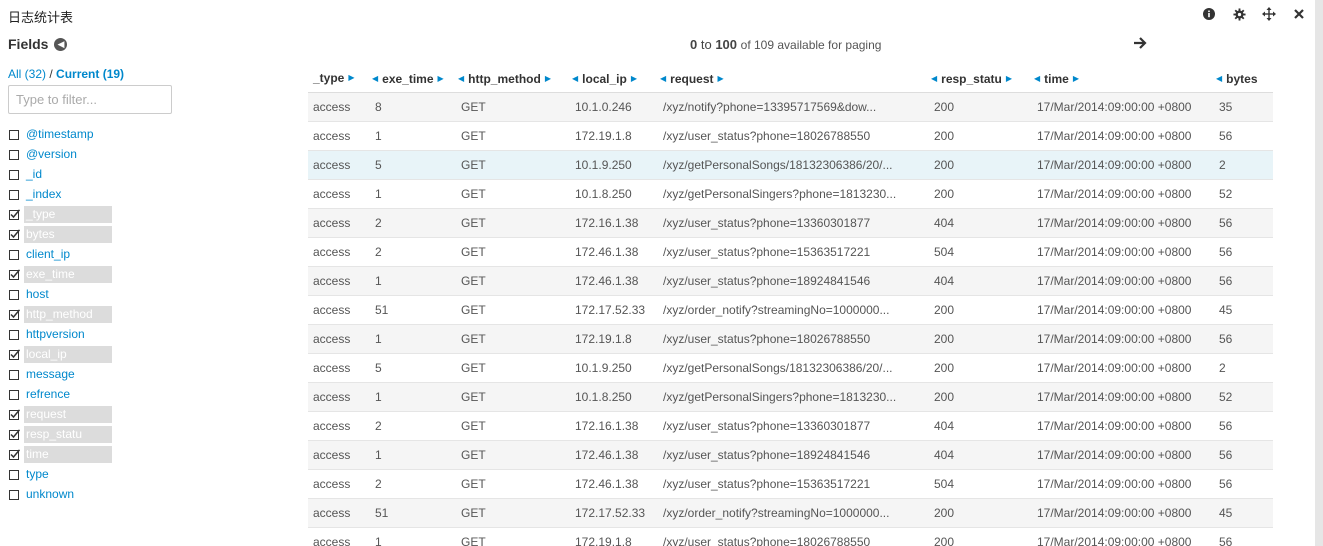 This screenshot has width=1323, height=546. I want to click on field-item: unknown, so click(93, 494).